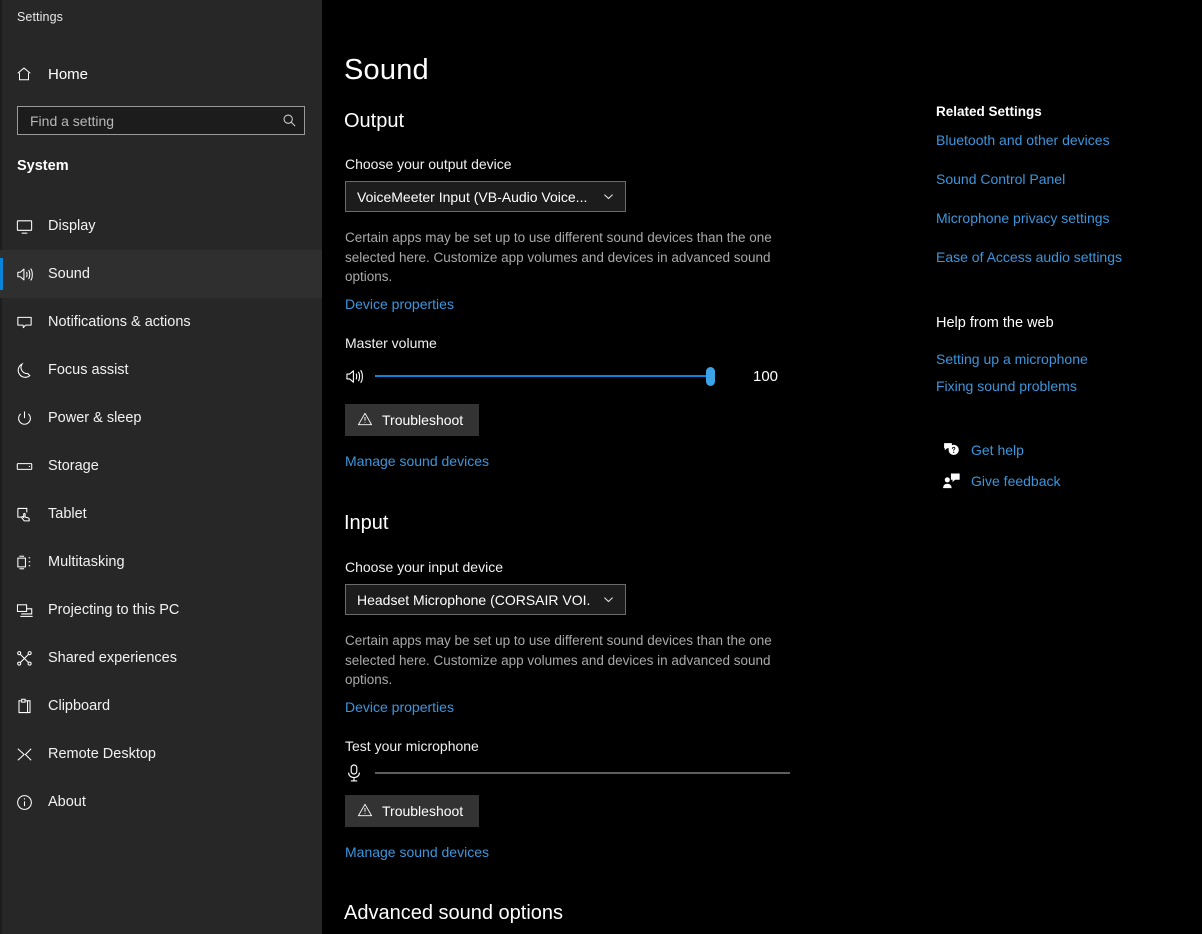 The image size is (1202, 934). Describe the element at coordinates (1023, 140) in the screenshot. I see `related-link-bluetooth: Bluetooth and other devices` at that location.